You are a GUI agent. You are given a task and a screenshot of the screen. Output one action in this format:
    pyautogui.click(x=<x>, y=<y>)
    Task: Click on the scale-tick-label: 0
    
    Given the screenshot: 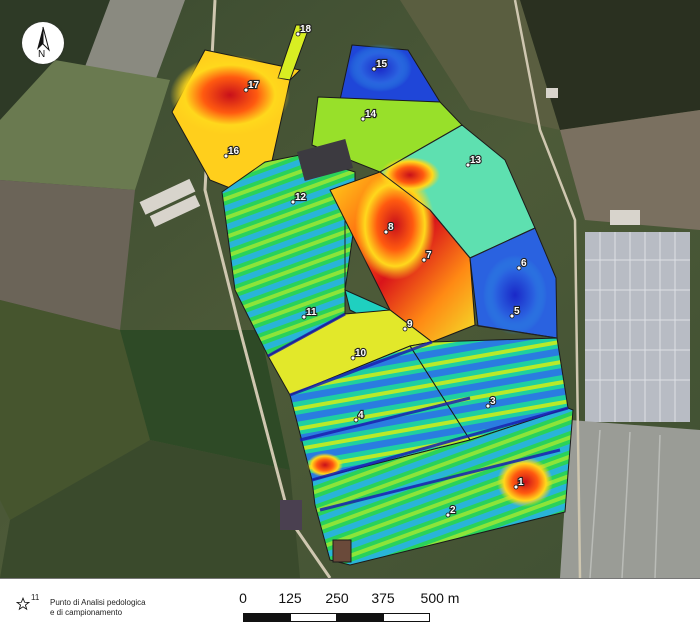 What is the action you would take?
    pyautogui.click(x=243, y=598)
    